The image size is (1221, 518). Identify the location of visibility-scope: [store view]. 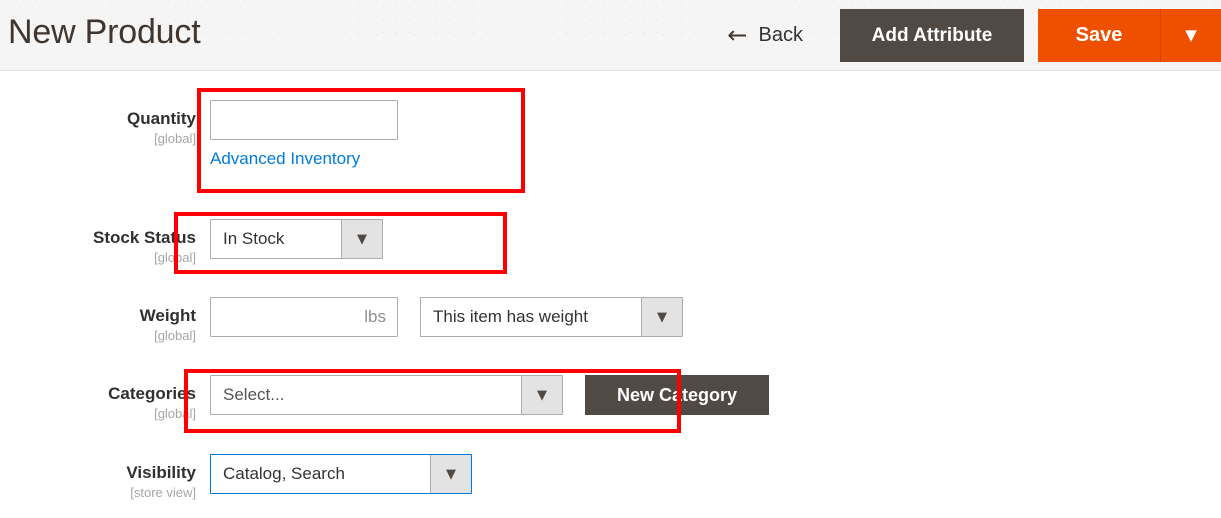
(163, 492).